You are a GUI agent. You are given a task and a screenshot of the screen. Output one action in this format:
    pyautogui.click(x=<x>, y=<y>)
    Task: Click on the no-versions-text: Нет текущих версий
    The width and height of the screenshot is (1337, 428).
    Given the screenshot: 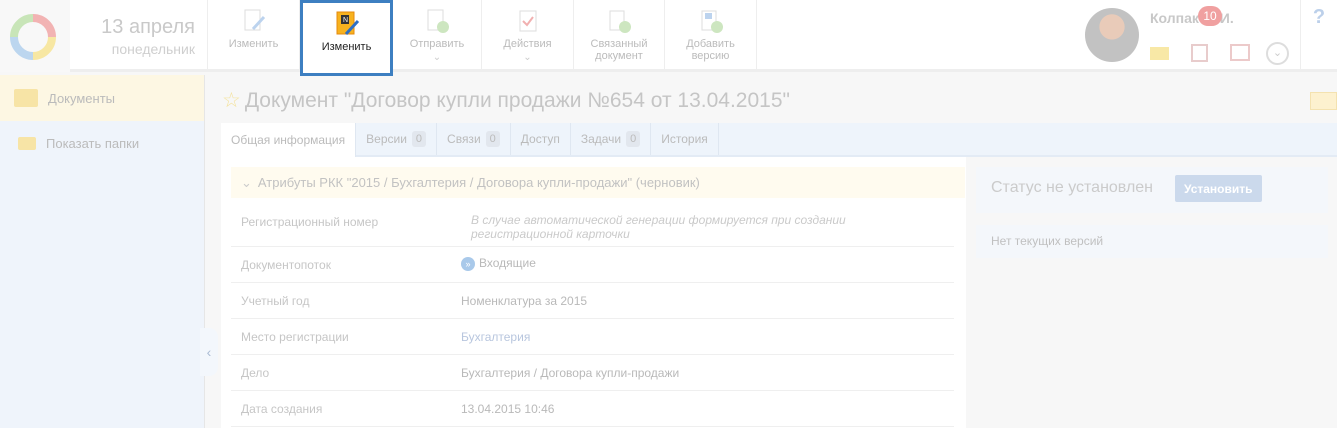 What is the action you would take?
    pyautogui.click(x=1047, y=241)
    